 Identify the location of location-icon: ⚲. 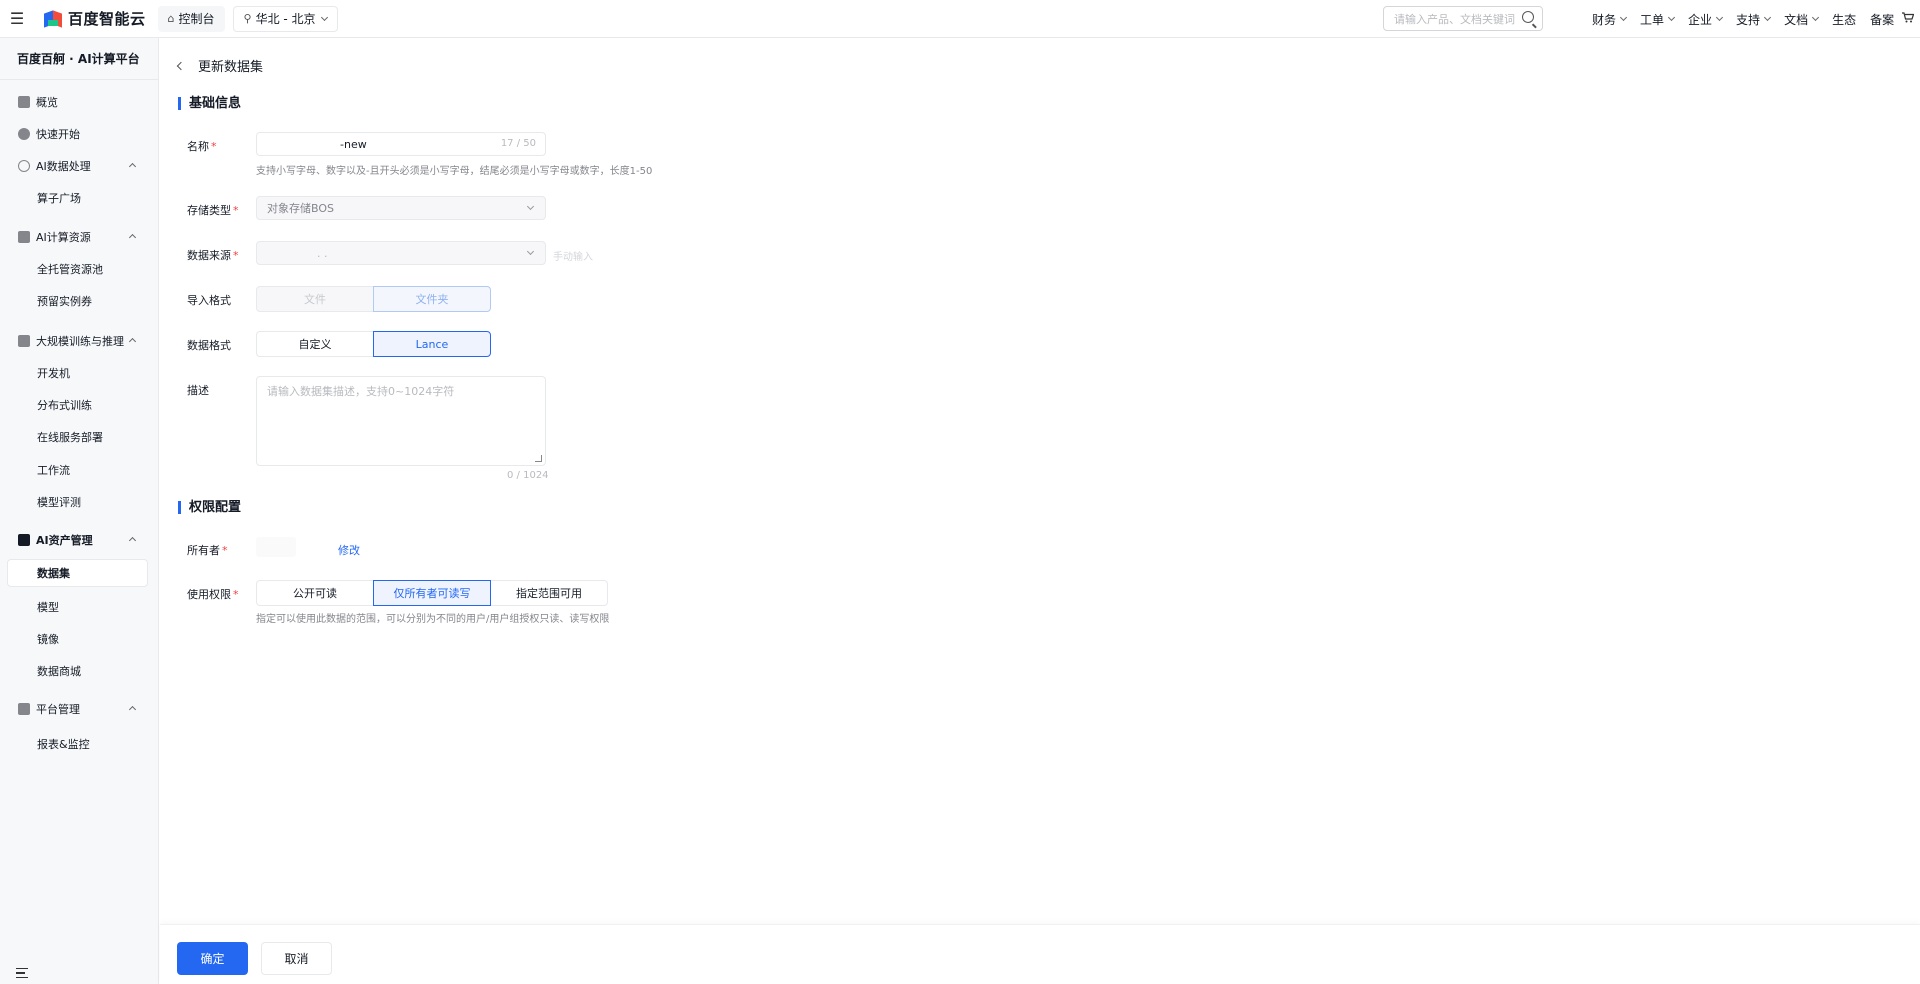
(247, 18).